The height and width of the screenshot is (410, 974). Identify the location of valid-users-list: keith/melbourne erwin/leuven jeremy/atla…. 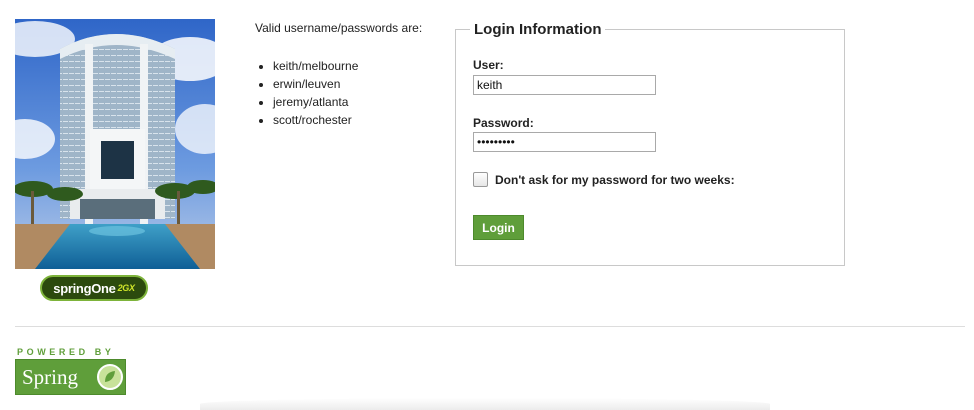
(308, 93).